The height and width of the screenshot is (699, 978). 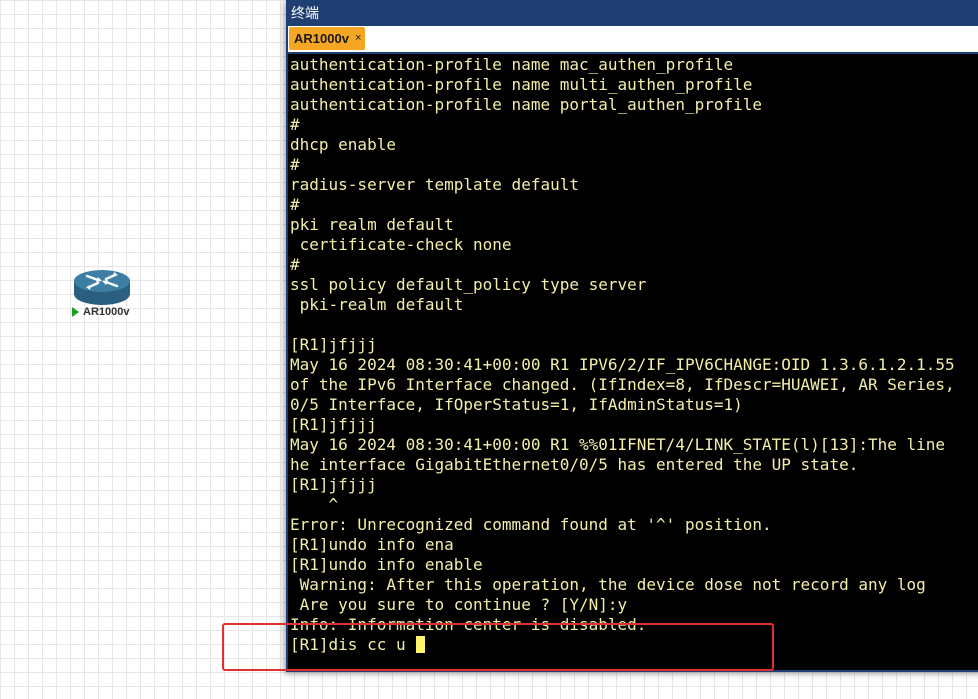 I want to click on console-line: radius-server template default, so click(x=434, y=184).